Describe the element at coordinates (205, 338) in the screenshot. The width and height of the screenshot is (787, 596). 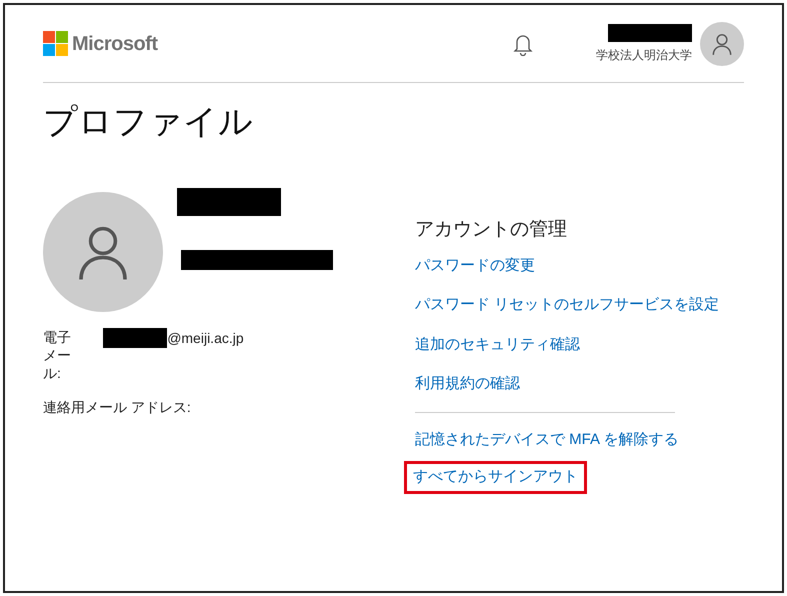
I see `email-domain: @meiji.ac.jp` at that location.